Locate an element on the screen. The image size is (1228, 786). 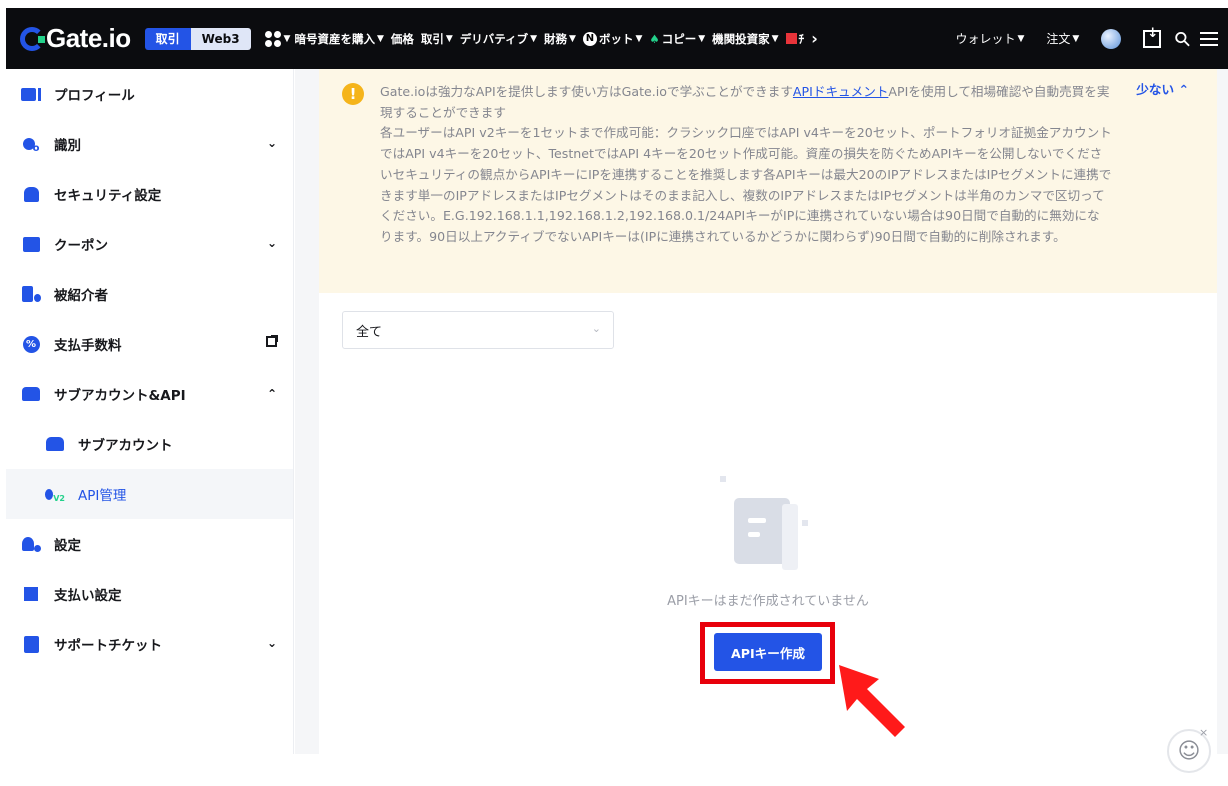
wallet-menu: ウォレット ▼ is located at coordinates (989, 38).